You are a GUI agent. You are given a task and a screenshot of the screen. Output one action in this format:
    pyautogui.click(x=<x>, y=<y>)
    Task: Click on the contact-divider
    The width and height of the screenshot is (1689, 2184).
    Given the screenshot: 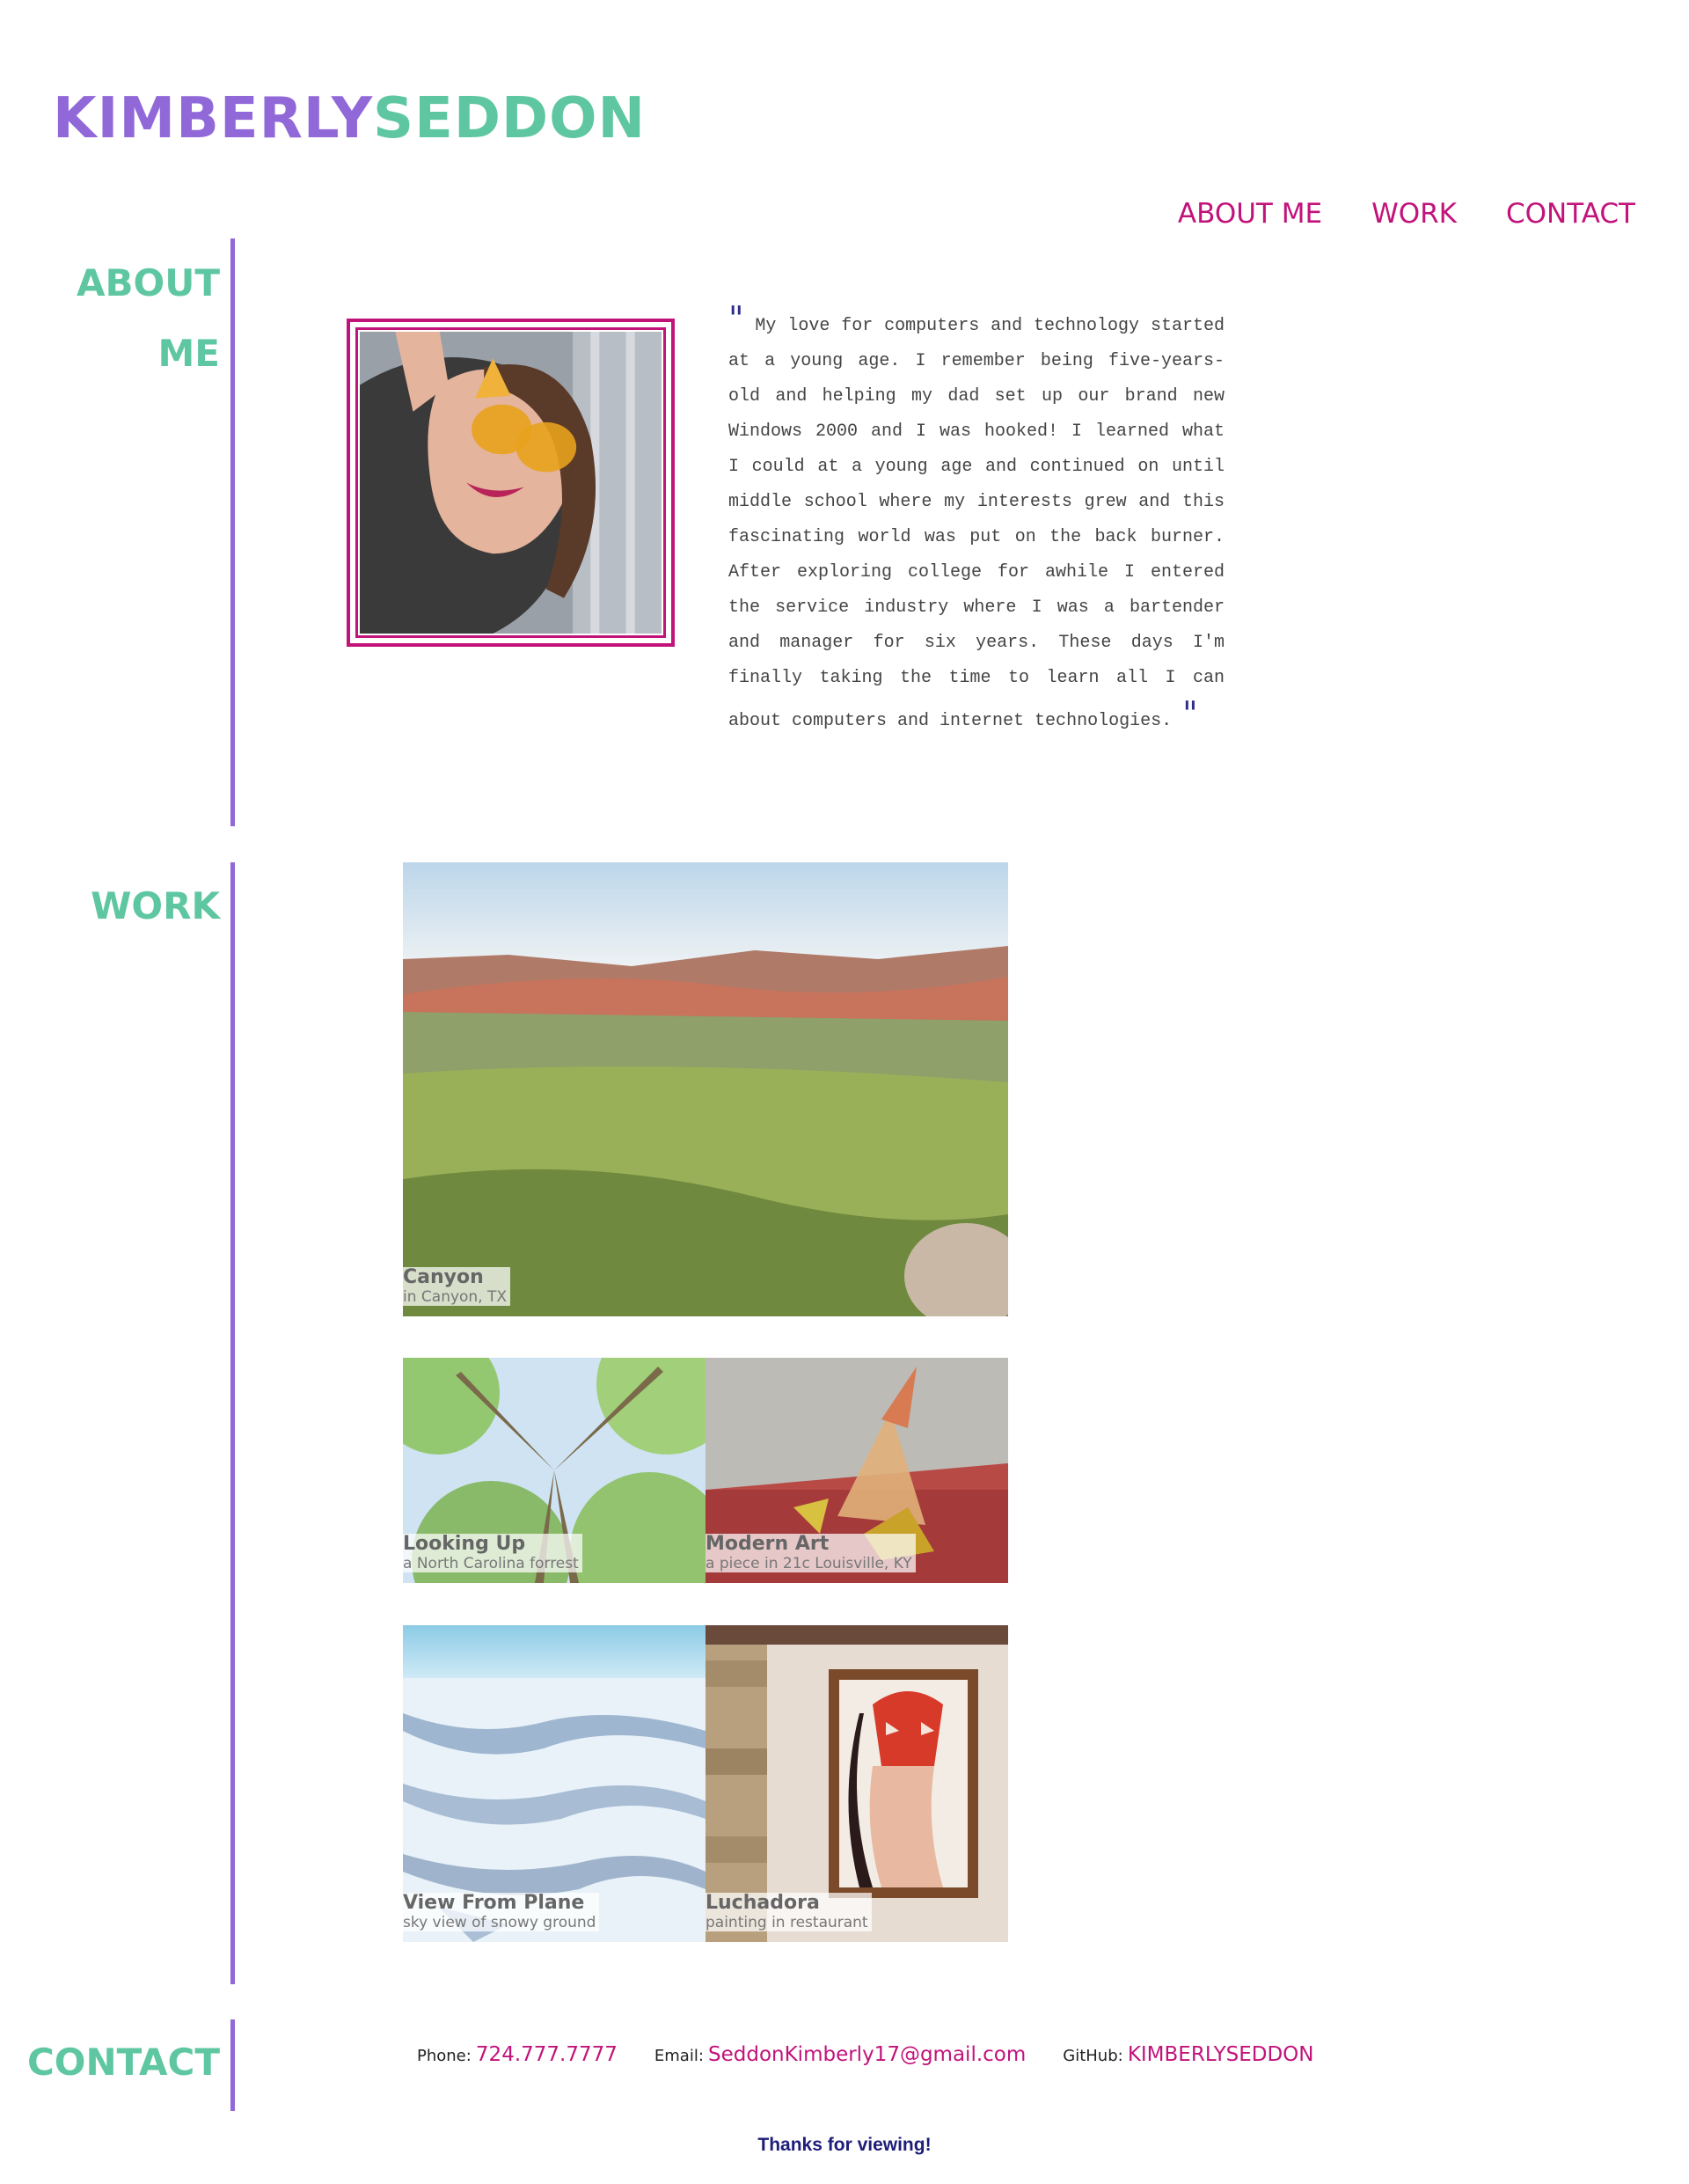 What is the action you would take?
    pyautogui.click(x=232, y=2065)
    